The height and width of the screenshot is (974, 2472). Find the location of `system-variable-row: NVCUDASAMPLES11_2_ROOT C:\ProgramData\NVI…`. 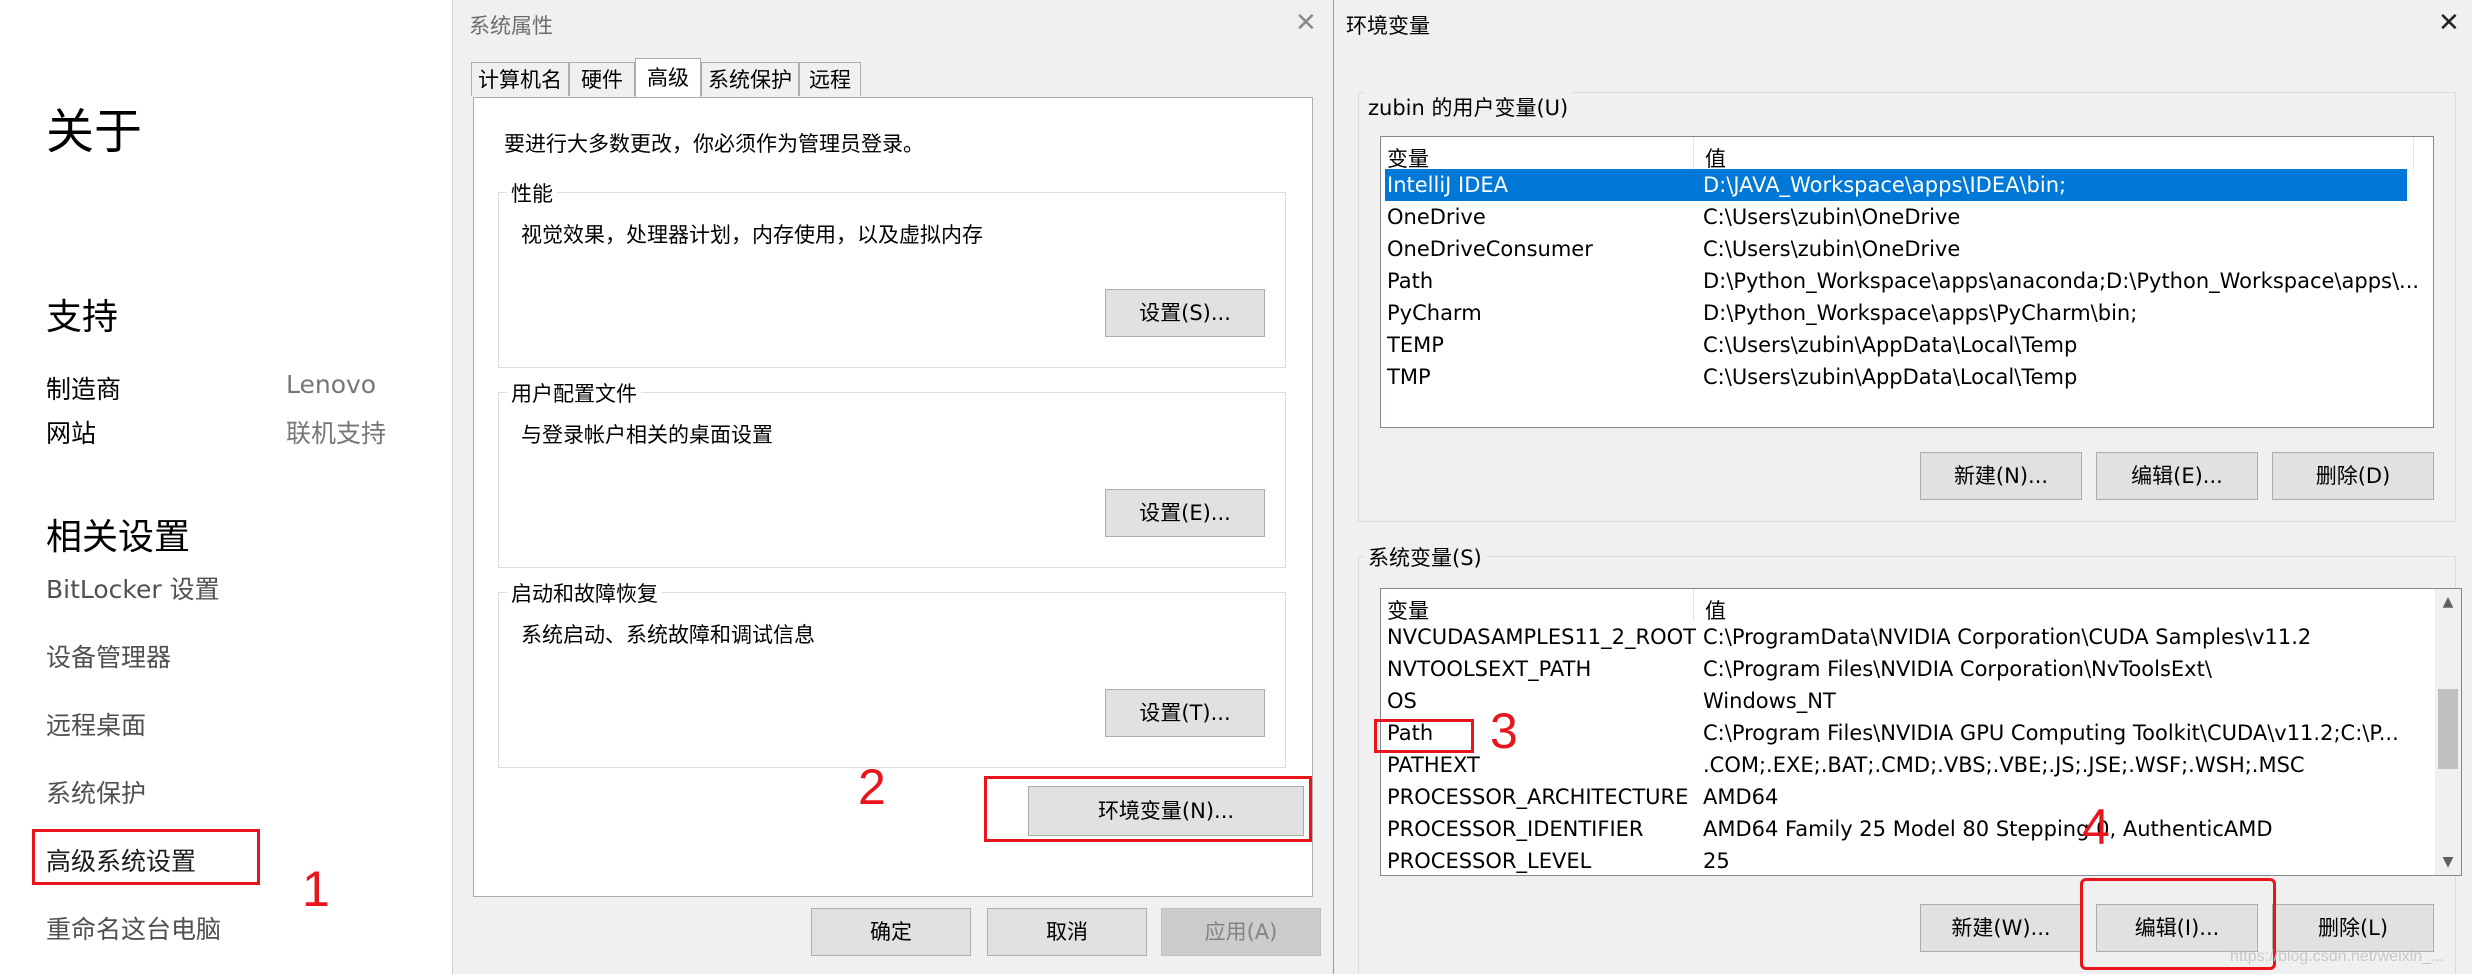

system-variable-row: NVCUDASAMPLES11_2_ROOT C:\ProgramData\NVI… is located at coordinates (1907, 637).